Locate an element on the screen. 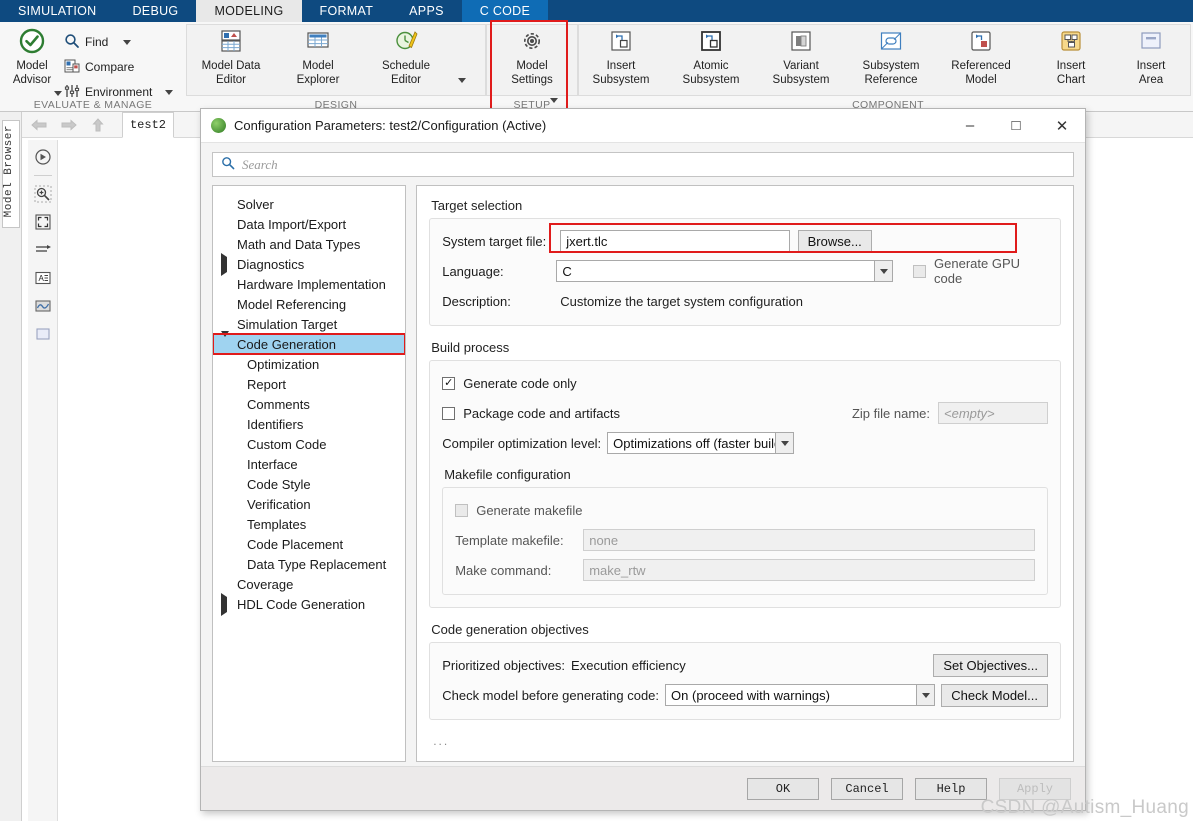 This screenshot has height=821, width=1193. template-makefile-input: none is located at coordinates (809, 540).